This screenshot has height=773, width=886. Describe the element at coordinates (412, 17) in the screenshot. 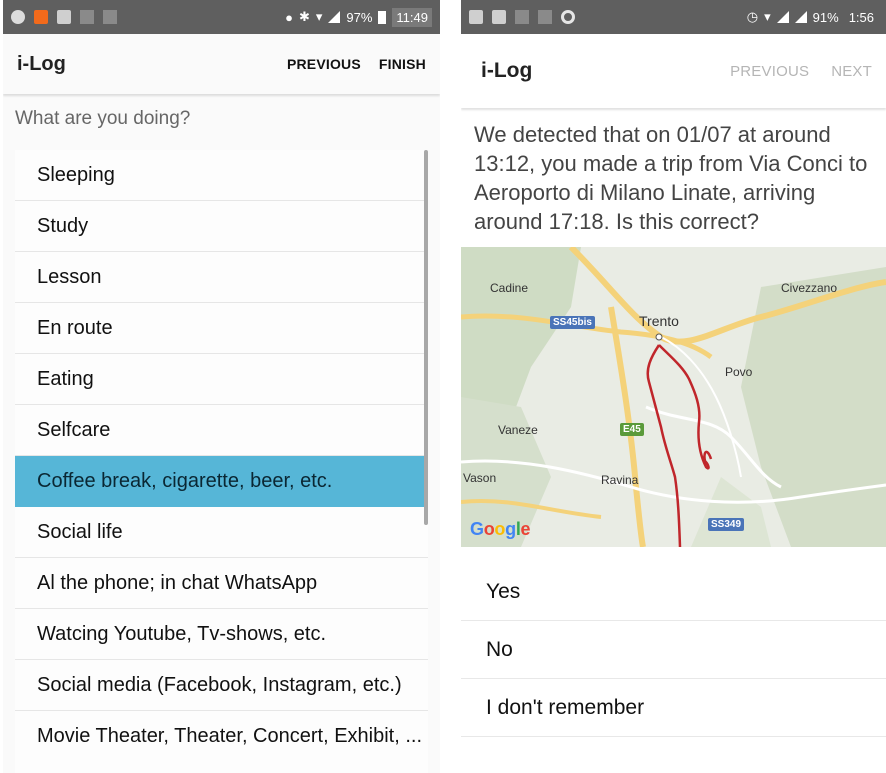

I see `clock: 11:49` at that location.